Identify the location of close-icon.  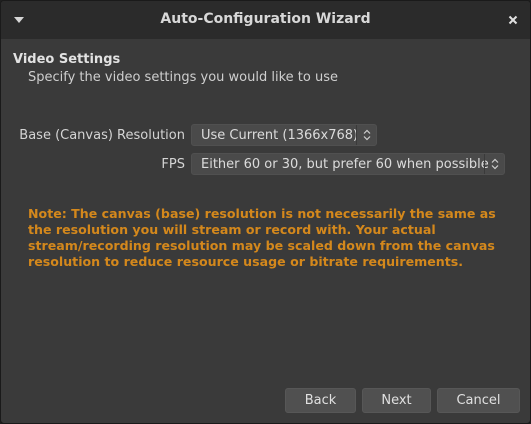
(513, 20).